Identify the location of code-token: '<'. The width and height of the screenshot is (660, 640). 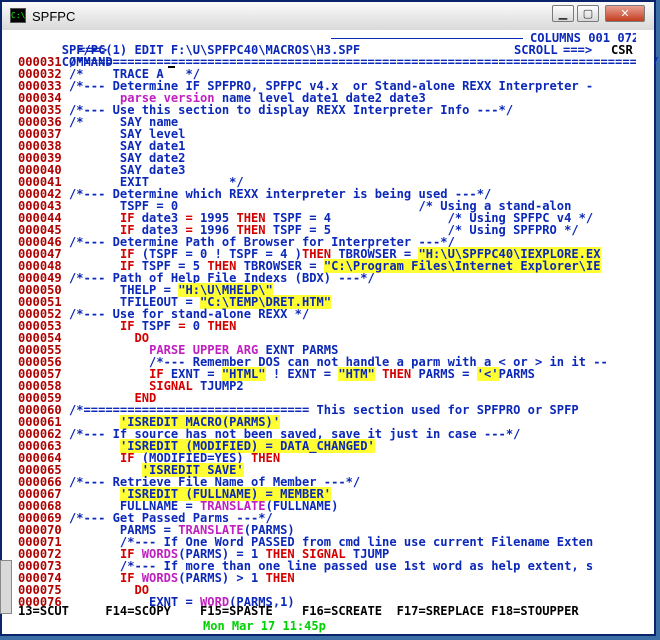
(487, 374).